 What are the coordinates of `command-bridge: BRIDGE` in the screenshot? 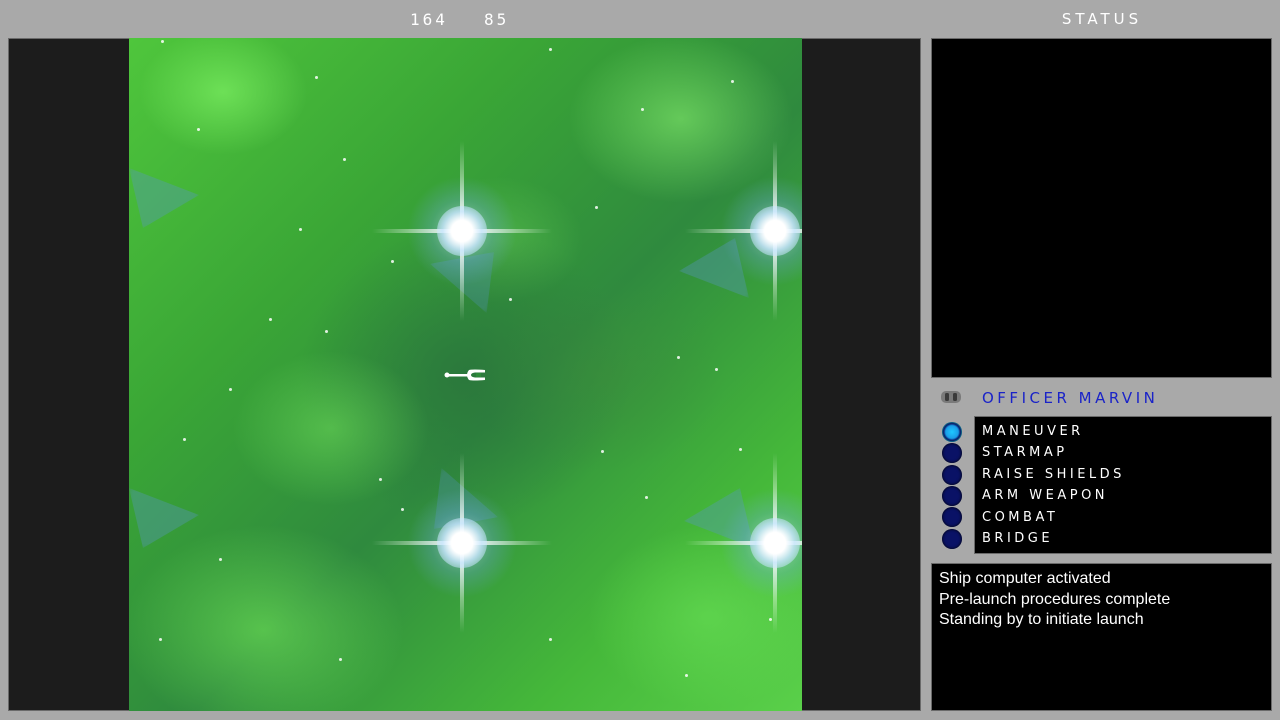 It's located at (1017, 539).